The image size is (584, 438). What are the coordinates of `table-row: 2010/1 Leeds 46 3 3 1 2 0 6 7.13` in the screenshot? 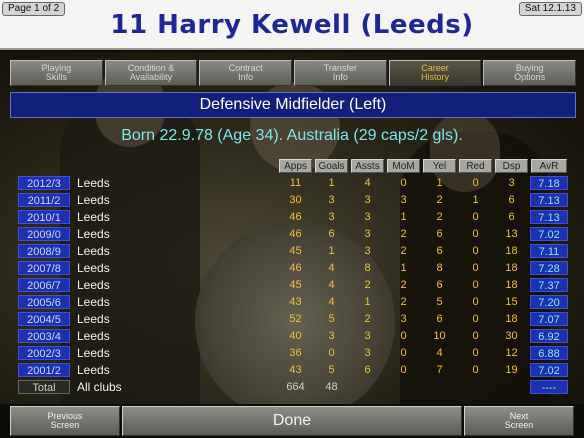 It's located at (292, 217).